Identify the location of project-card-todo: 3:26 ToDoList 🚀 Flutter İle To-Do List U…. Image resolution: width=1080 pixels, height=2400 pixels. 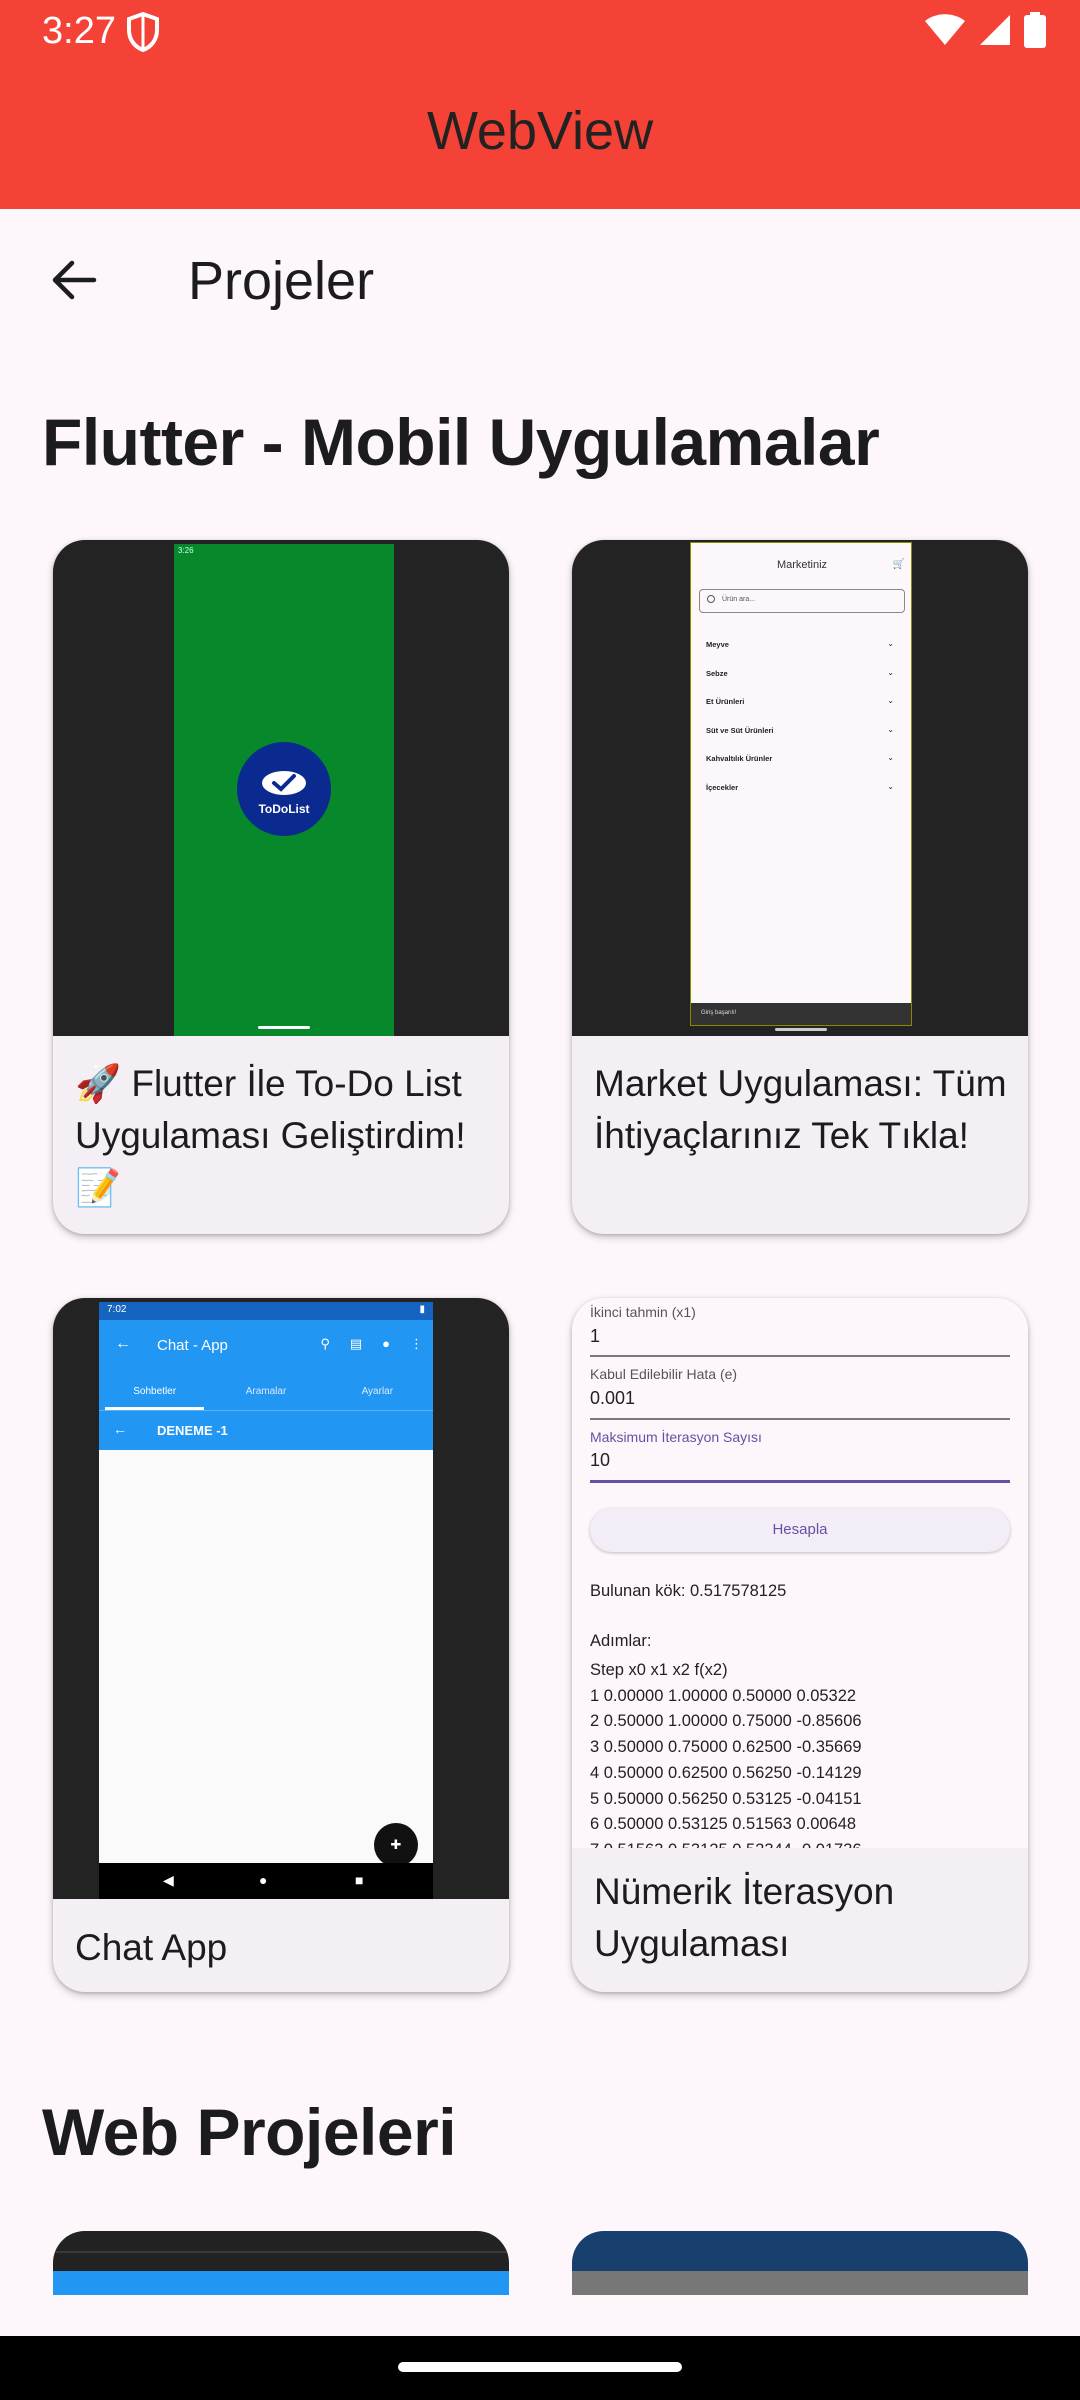
(281, 887).